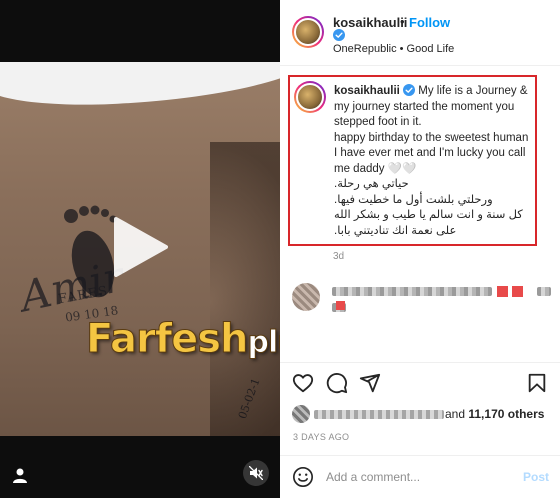 The image size is (560, 498). What do you see at coordinates (371, 184) in the screenshot?
I see `caption-line-ar1: حياتي هي رحلة.` at bounding box center [371, 184].